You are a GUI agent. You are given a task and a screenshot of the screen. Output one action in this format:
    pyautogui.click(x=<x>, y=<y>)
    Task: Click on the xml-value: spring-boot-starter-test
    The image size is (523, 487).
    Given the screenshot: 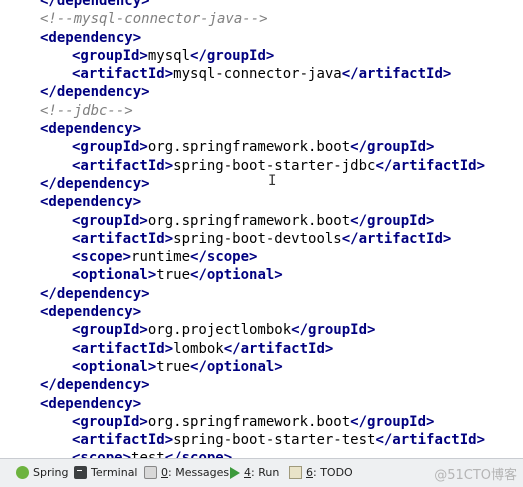 What is the action you would take?
    pyautogui.click(x=274, y=440)
    